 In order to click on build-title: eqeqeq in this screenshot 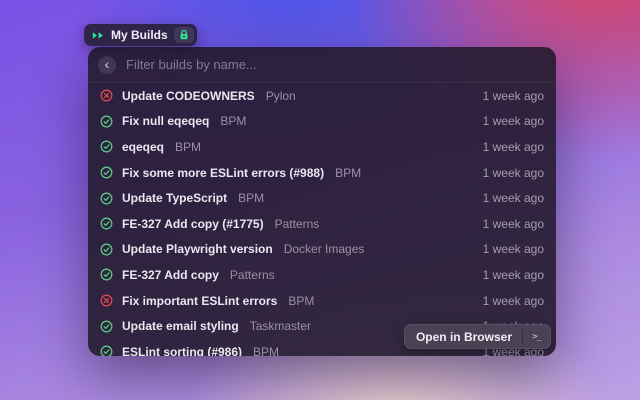, I will do `click(143, 146)`.